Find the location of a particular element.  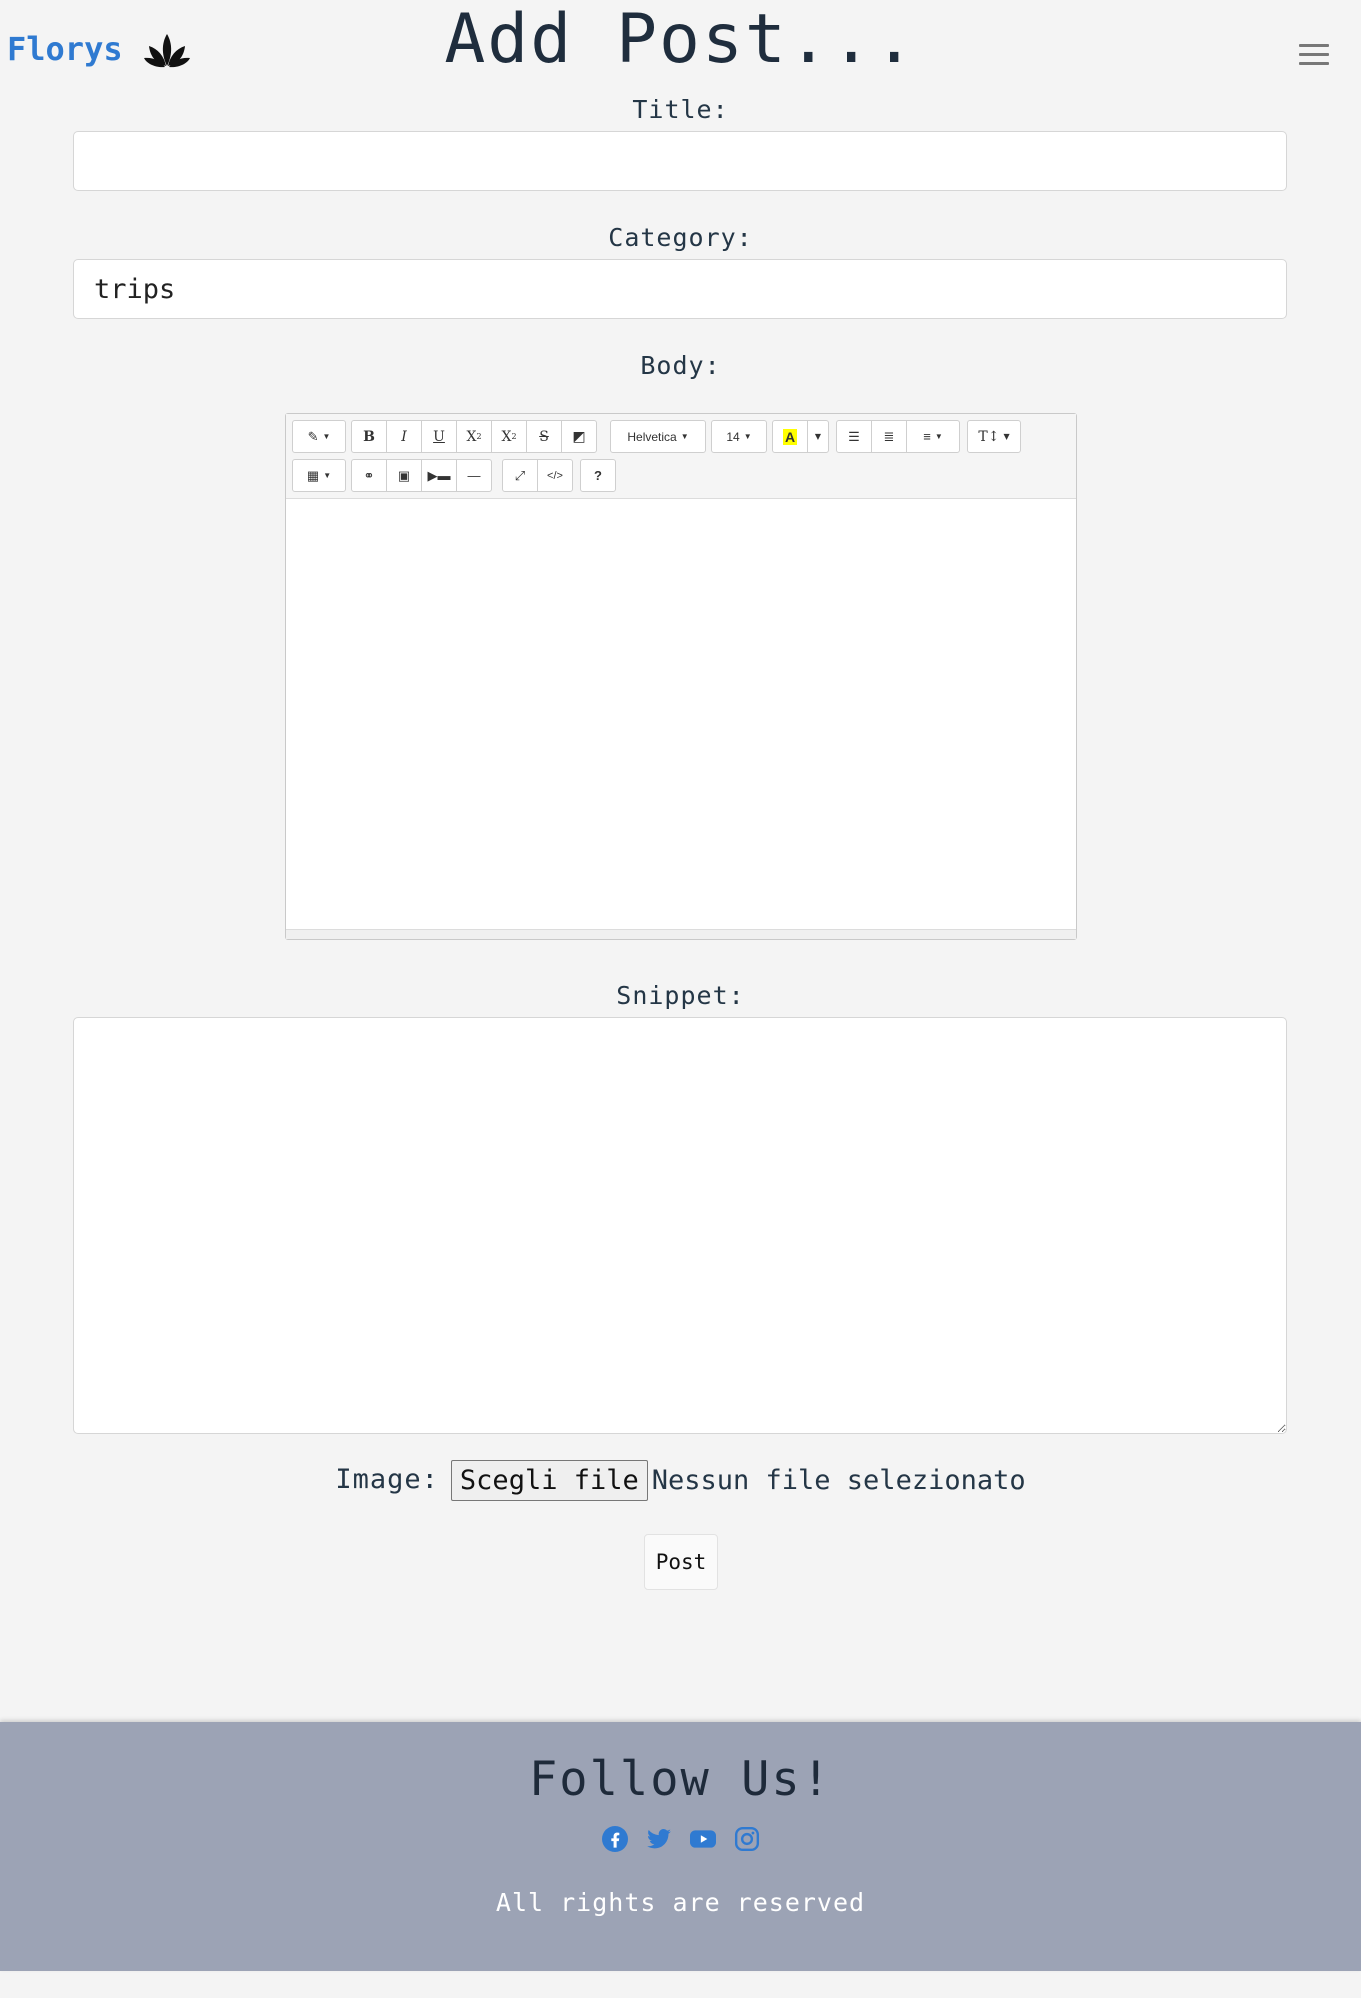

align-icon: ≡ ▼ is located at coordinates (933, 436).